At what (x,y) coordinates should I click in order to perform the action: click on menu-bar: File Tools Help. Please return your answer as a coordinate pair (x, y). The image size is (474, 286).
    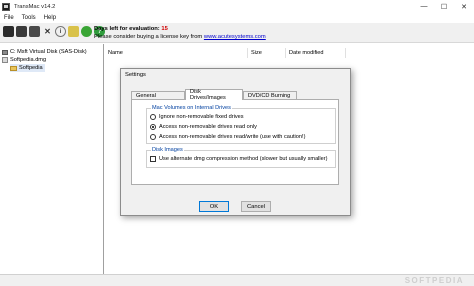
    Looking at the image, I should click on (237, 18).